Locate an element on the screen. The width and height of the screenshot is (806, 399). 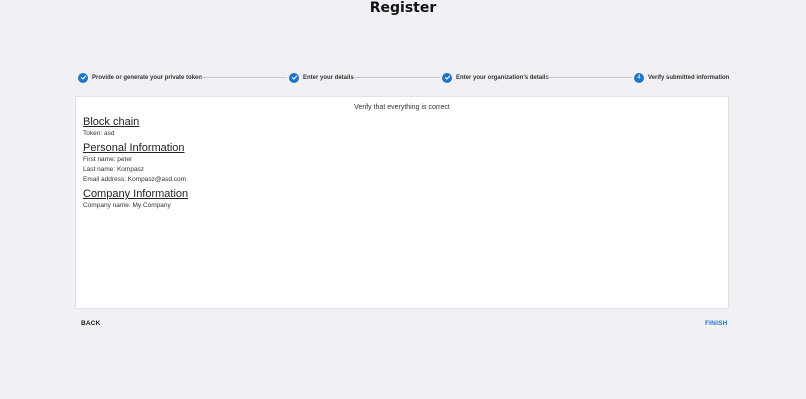
finish-button: FINISH is located at coordinates (716, 323).